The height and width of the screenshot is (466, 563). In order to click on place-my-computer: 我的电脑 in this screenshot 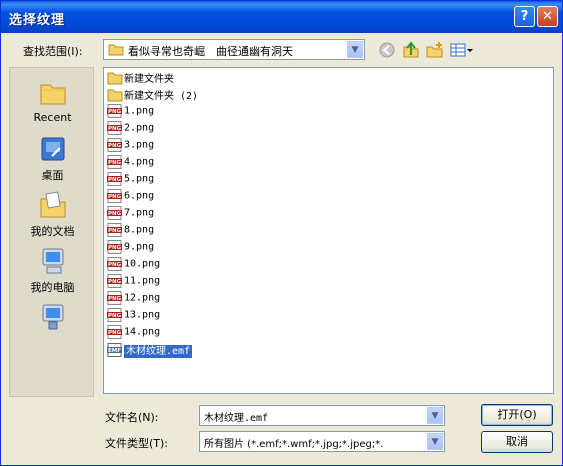, I will do `click(52, 270)`.